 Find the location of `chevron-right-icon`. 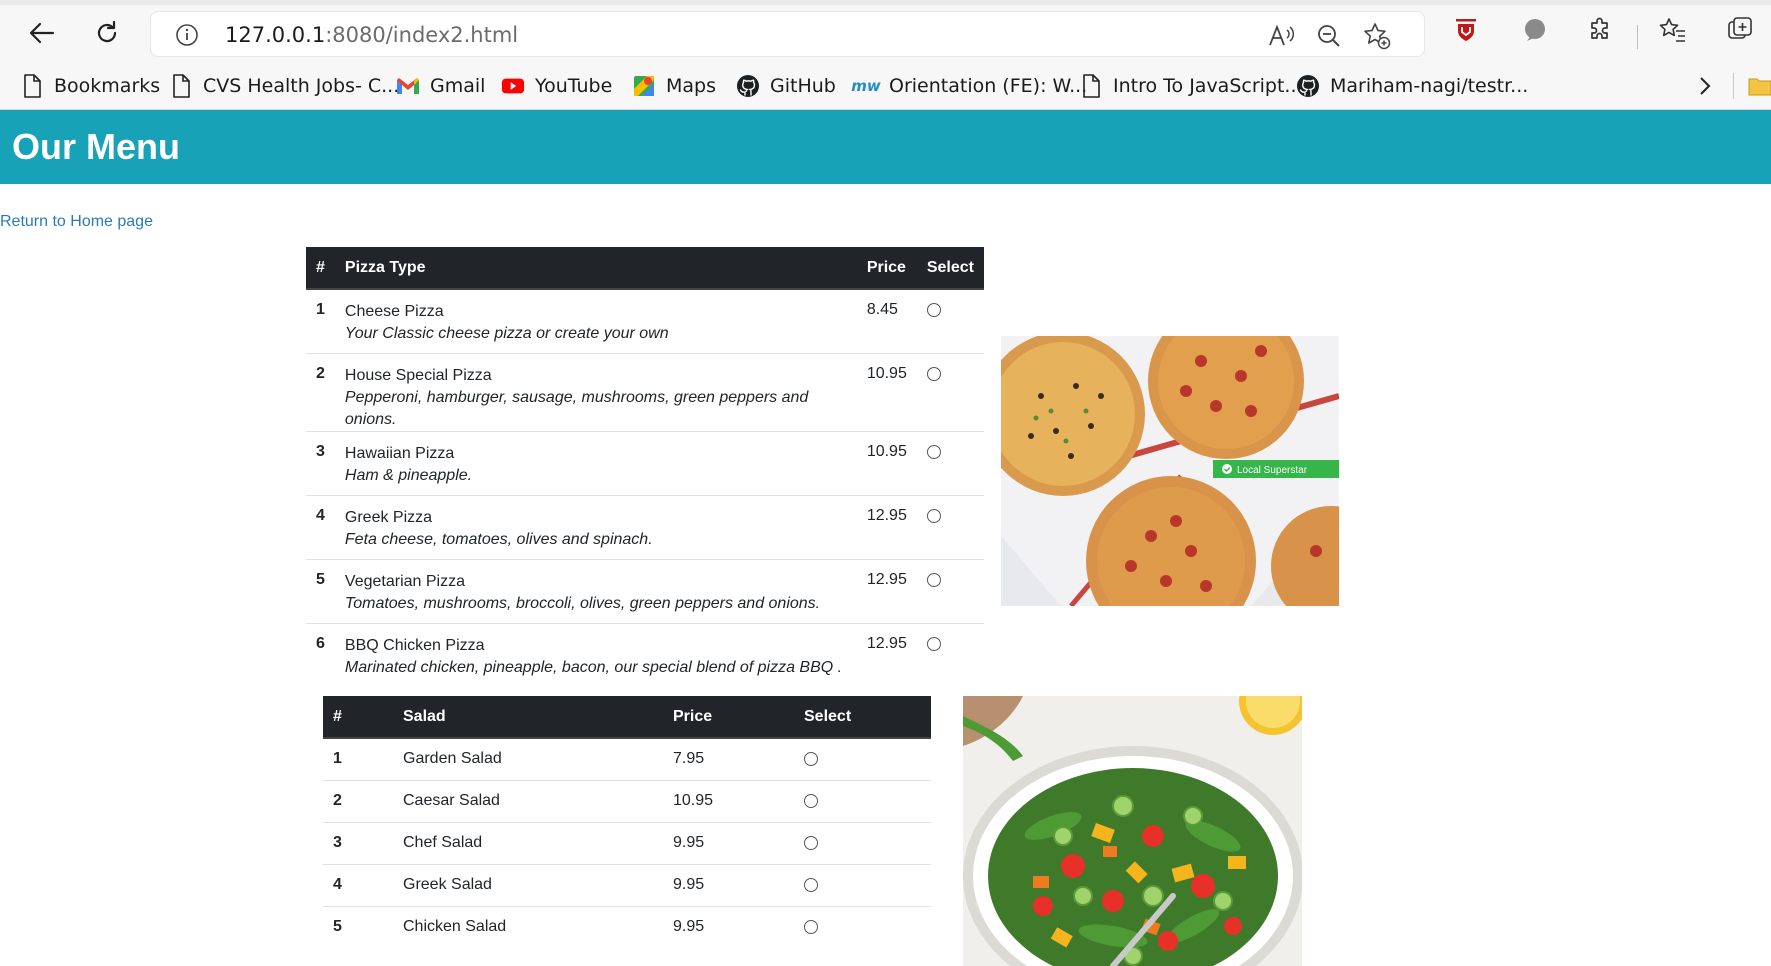

chevron-right-icon is located at coordinates (1705, 86).